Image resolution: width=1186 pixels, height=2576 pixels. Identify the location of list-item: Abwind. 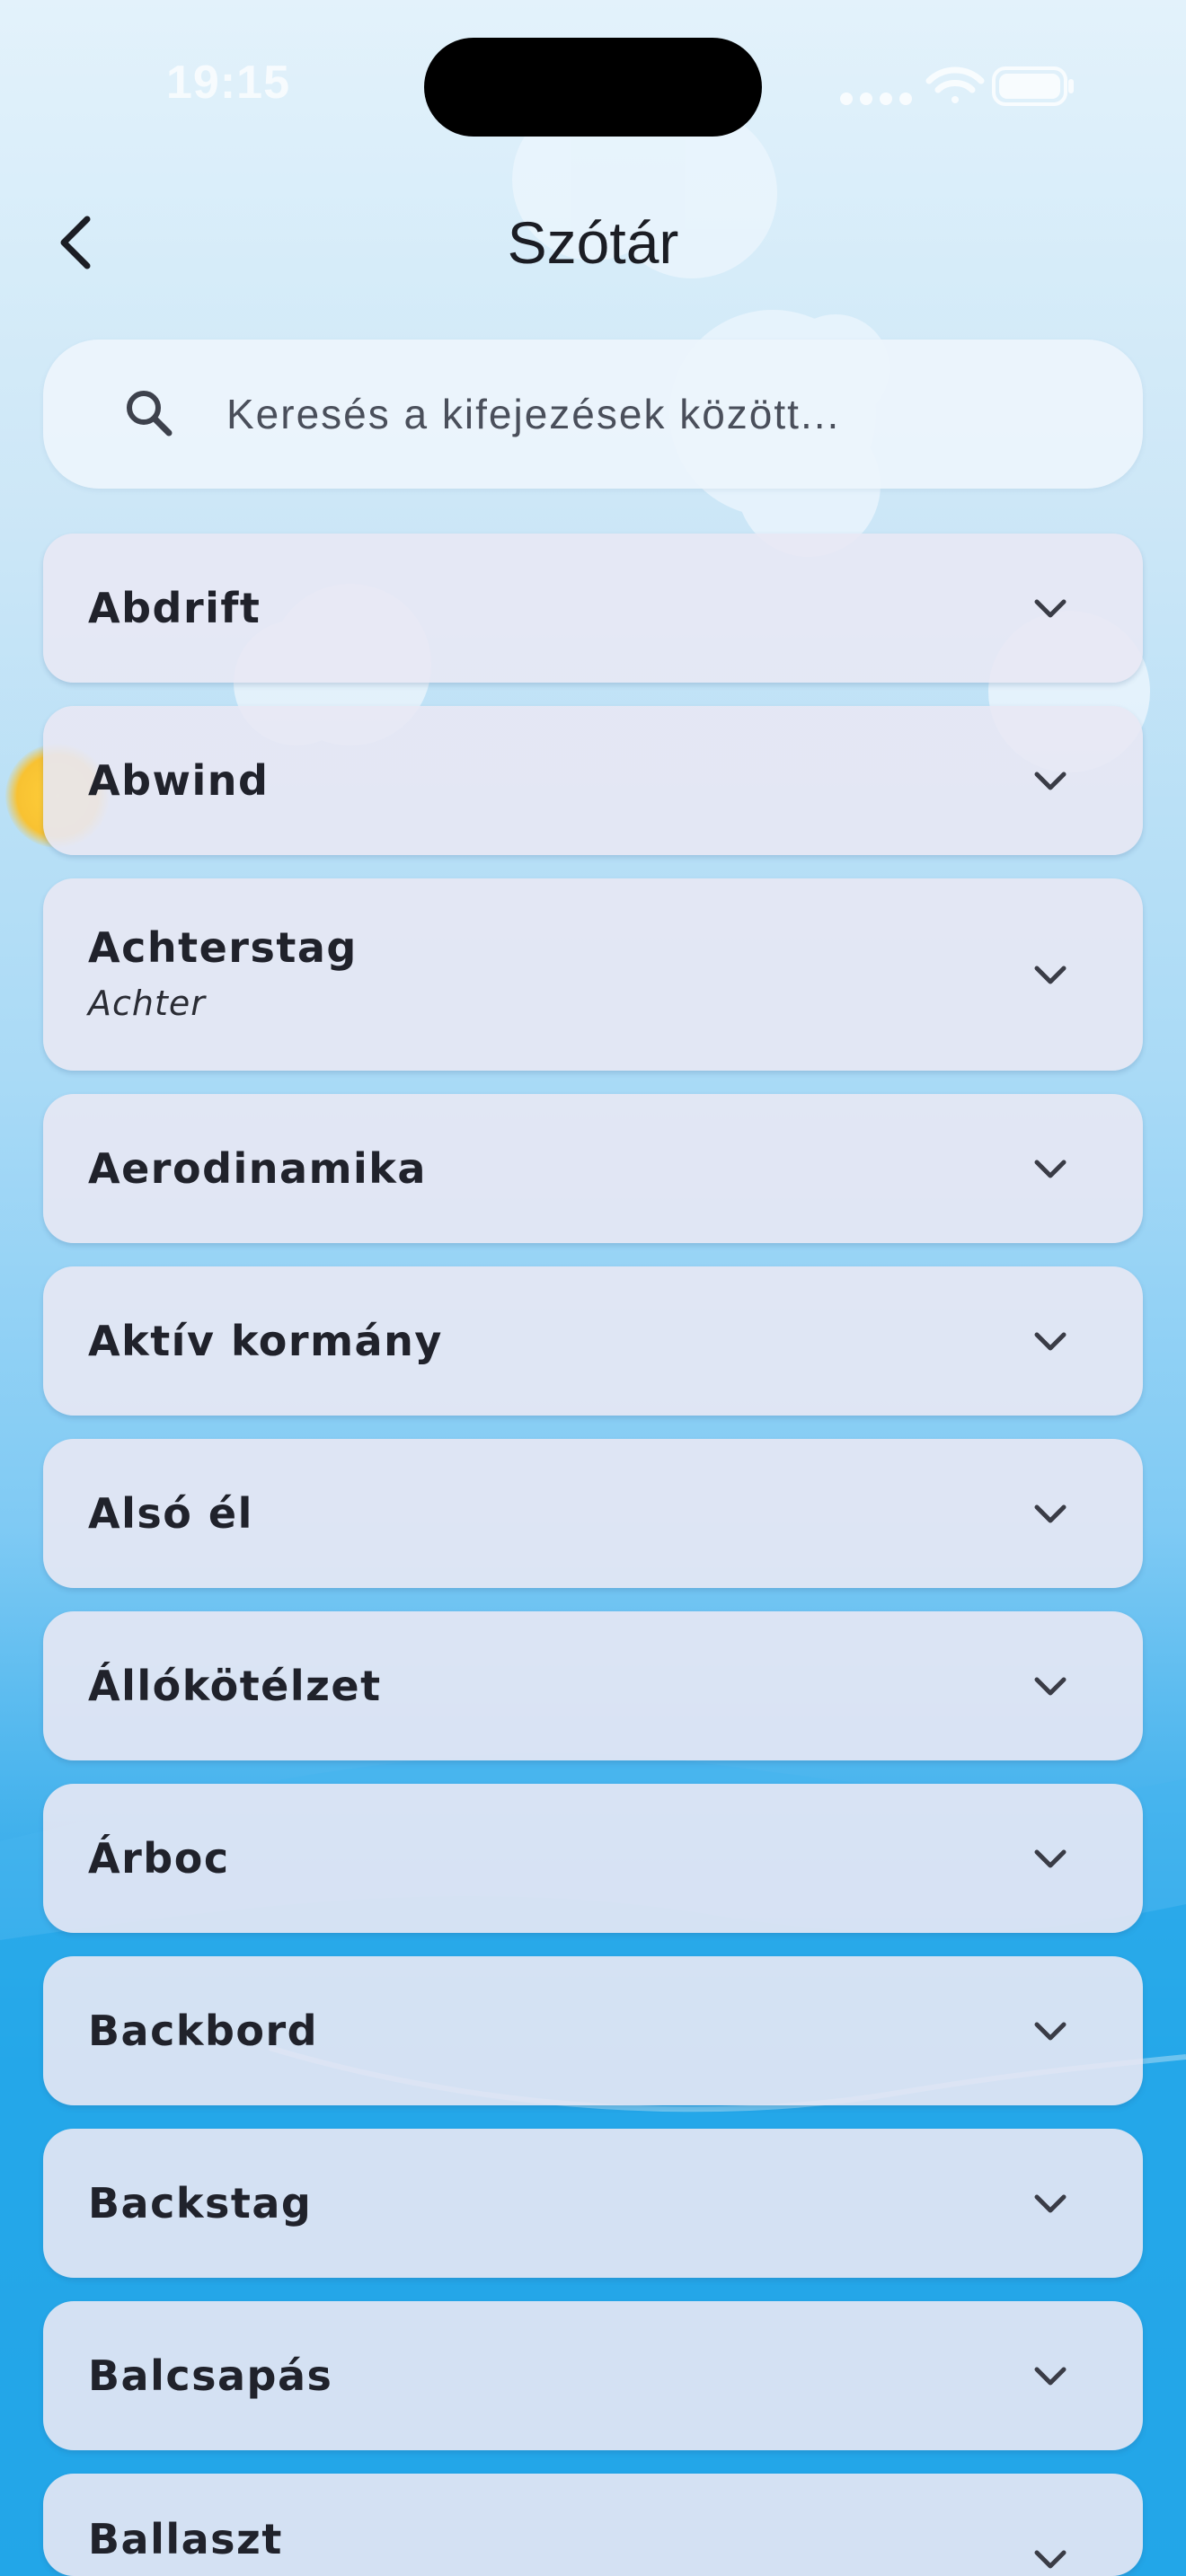
(593, 780).